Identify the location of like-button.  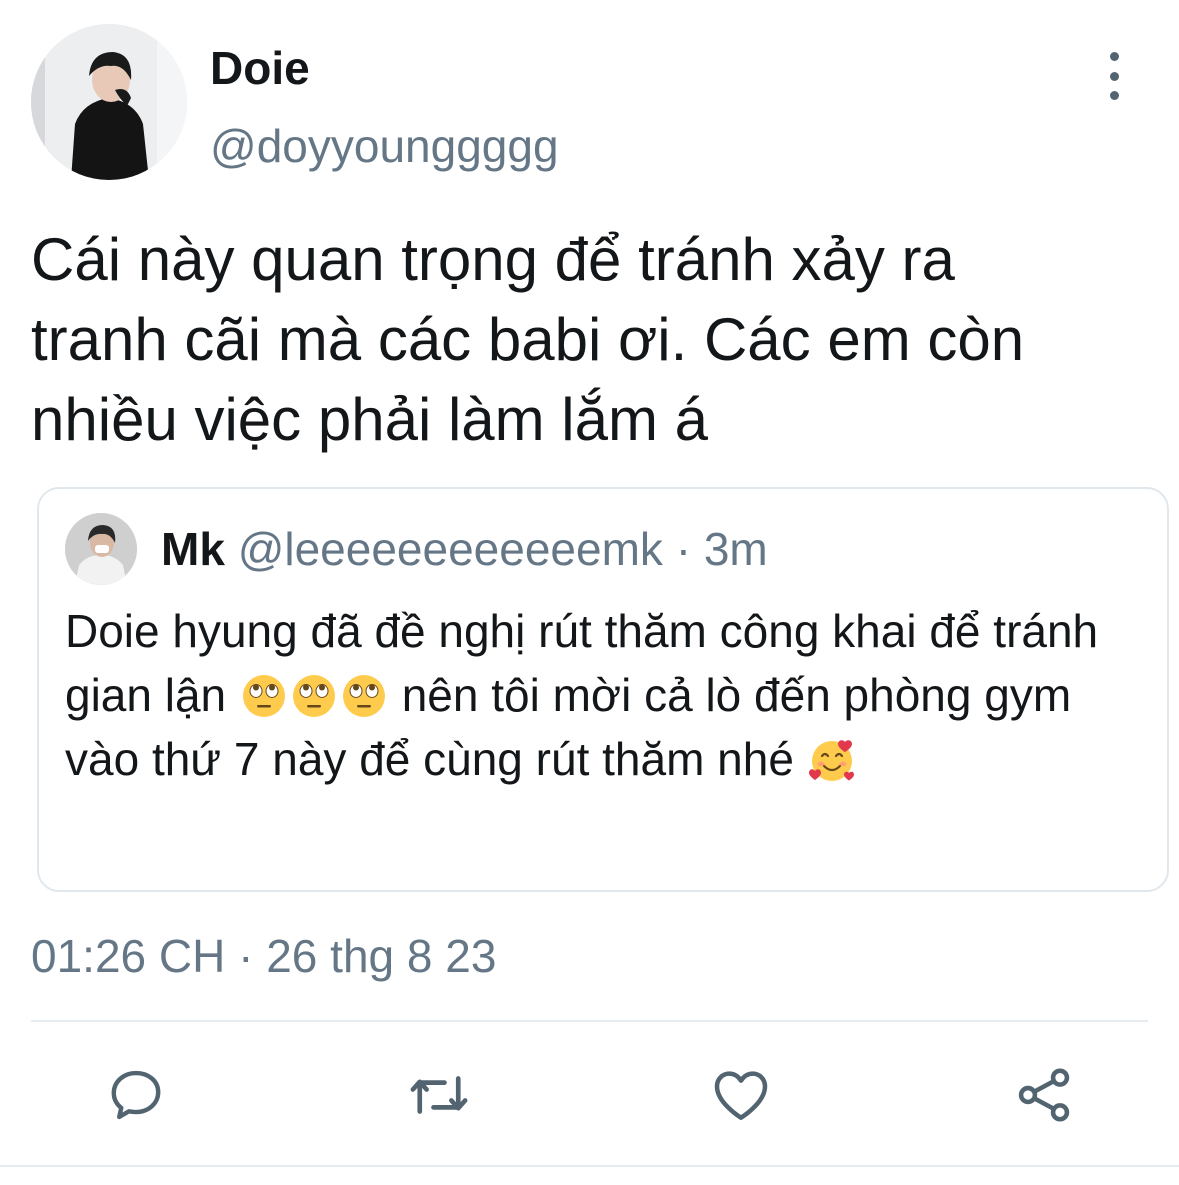
(741, 1095).